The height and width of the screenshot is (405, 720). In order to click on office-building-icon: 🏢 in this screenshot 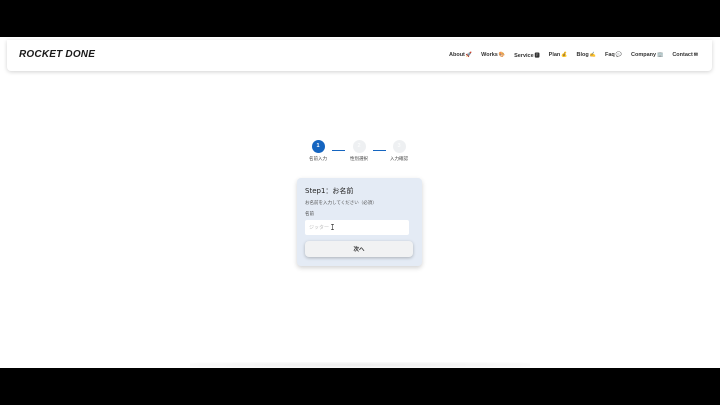, I will do `click(660, 55)`.